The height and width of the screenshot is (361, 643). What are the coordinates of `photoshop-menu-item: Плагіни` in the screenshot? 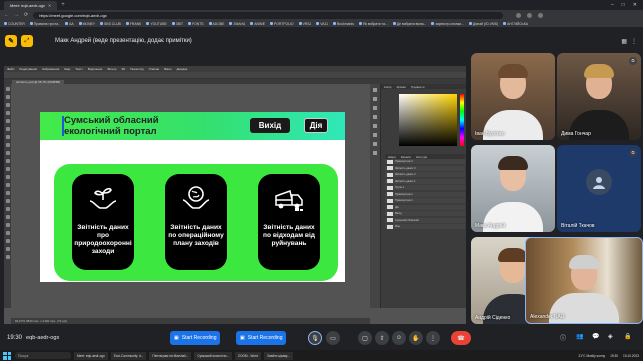 It's located at (154, 69).